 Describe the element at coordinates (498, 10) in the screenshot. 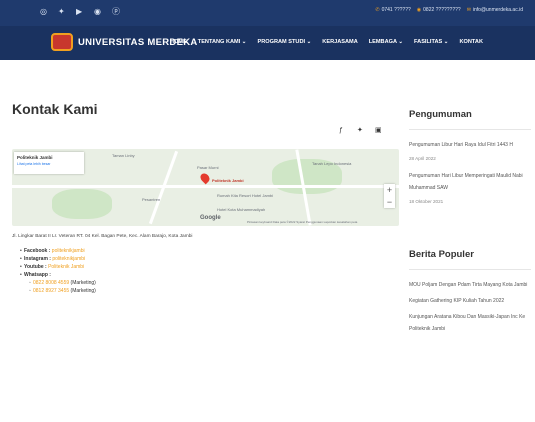

I see `top-email: info@unmerdeka.ac.id` at that location.